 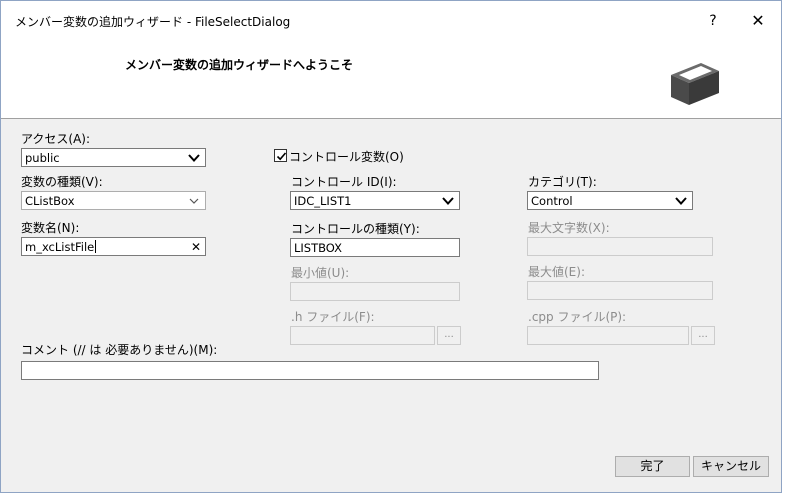 What do you see at coordinates (731, 466) in the screenshot?
I see `cancel-button: キャンセル` at bounding box center [731, 466].